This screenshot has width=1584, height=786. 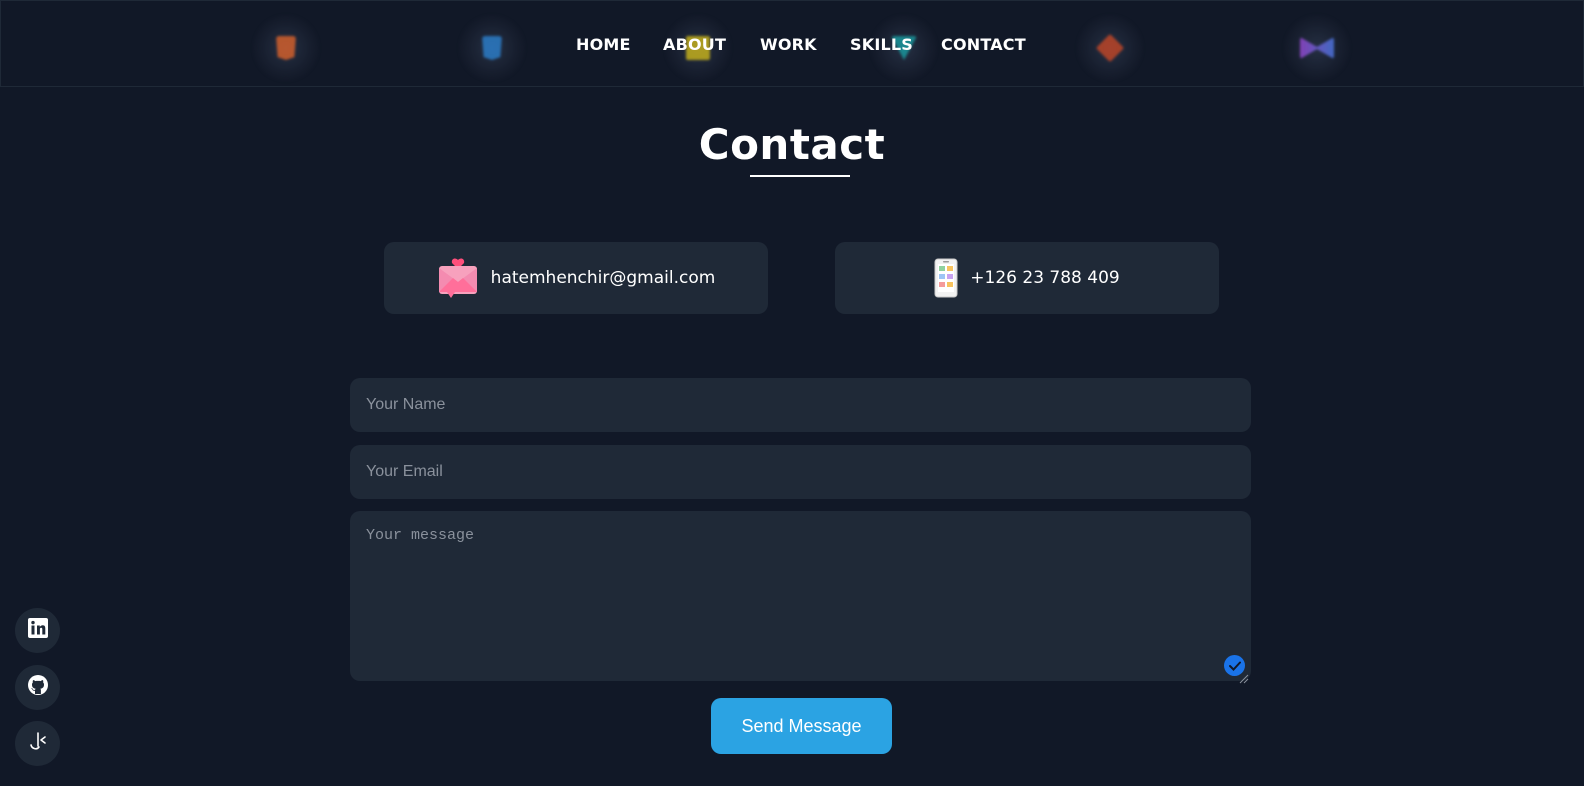 I want to click on phone-number: +126 23 788 409, so click(x=1045, y=278).